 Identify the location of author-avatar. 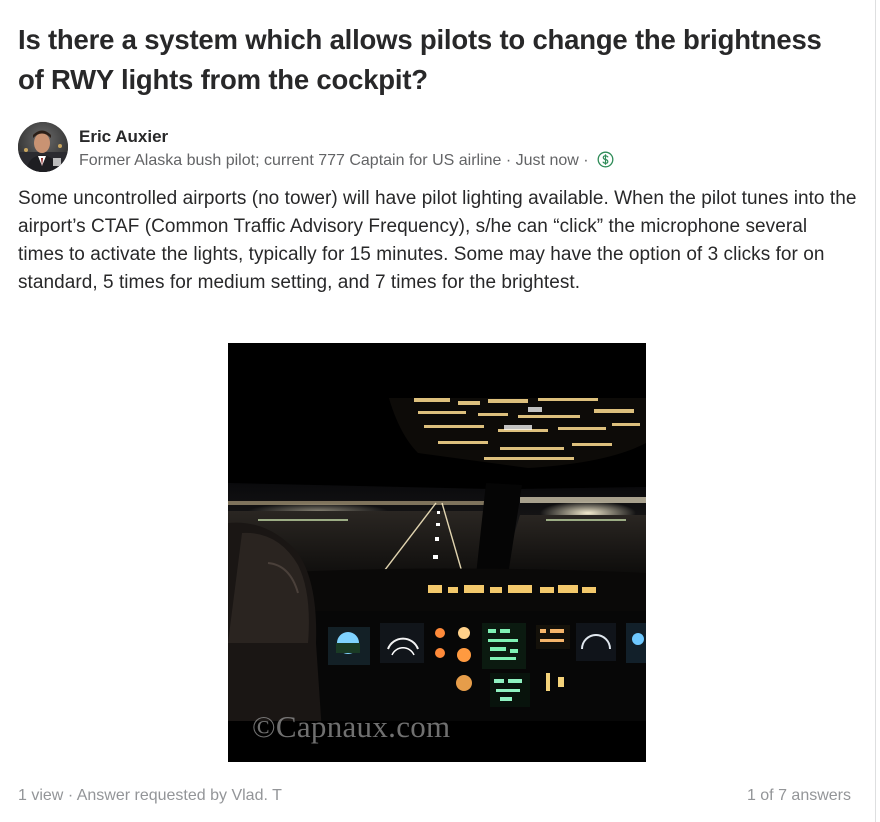
(43, 147).